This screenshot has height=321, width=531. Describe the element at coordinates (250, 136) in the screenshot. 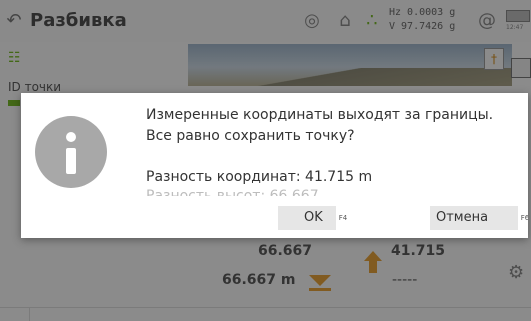

I see `message-line-2: Все равно сохранить точку?` at that location.